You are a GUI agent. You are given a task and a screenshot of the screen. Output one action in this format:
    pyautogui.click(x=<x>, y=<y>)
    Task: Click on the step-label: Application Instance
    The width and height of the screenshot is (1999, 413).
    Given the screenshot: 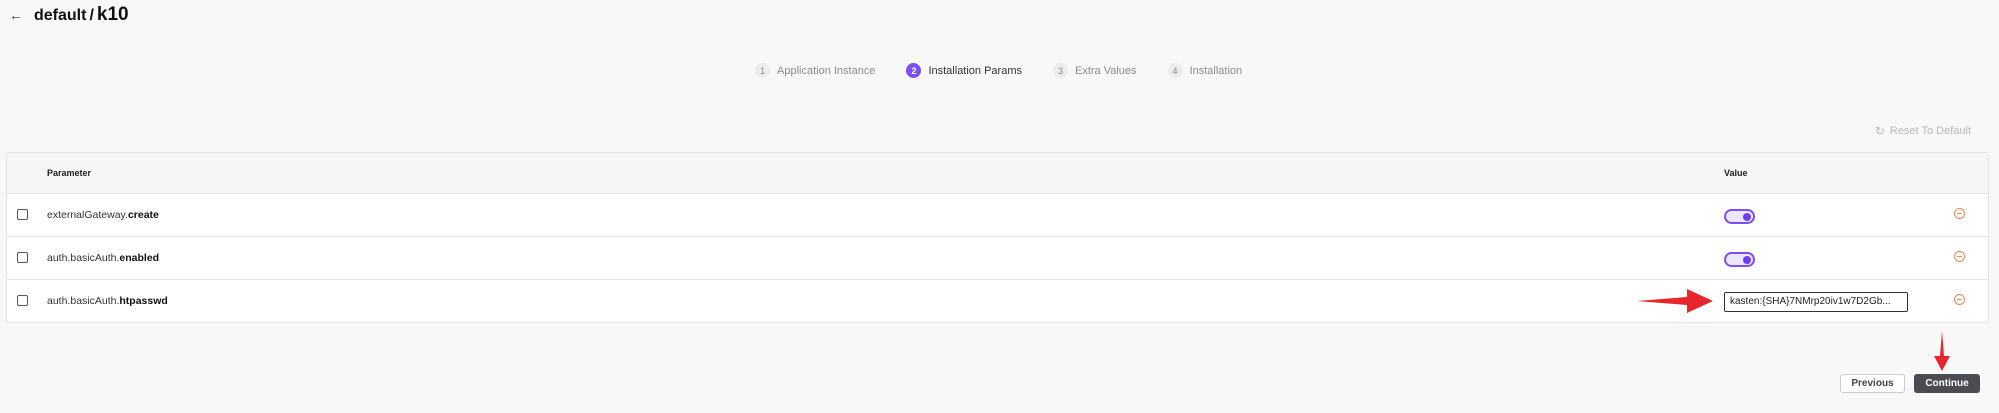 What is the action you would take?
    pyautogui.click(x=826, y=70)
    